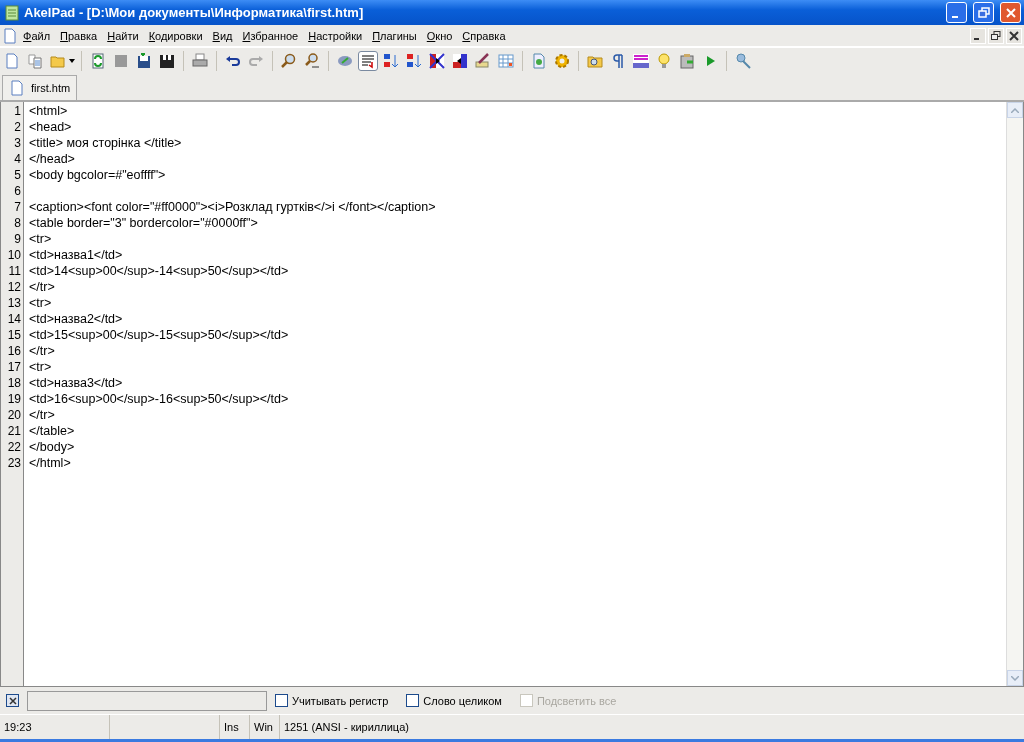 Image resolution: width=1024 pixels, height=742 pixels. I want to click on menu-item: Плагины, so click(394, 35).